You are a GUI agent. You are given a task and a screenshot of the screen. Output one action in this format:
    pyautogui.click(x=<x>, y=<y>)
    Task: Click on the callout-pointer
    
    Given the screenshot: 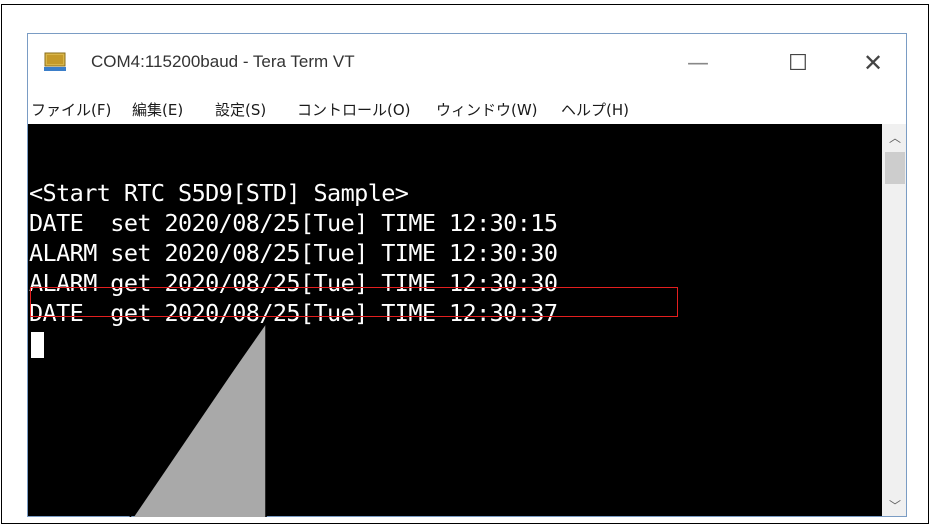 What is the action you would take?
    pyautogui.click(x=198, y=419)
    